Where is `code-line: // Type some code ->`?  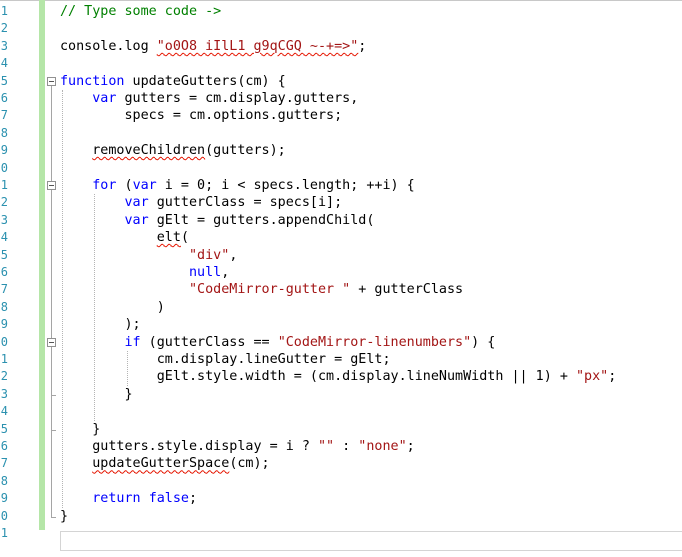 code-line: // Type some code -> is located at coordinates (140, 11).